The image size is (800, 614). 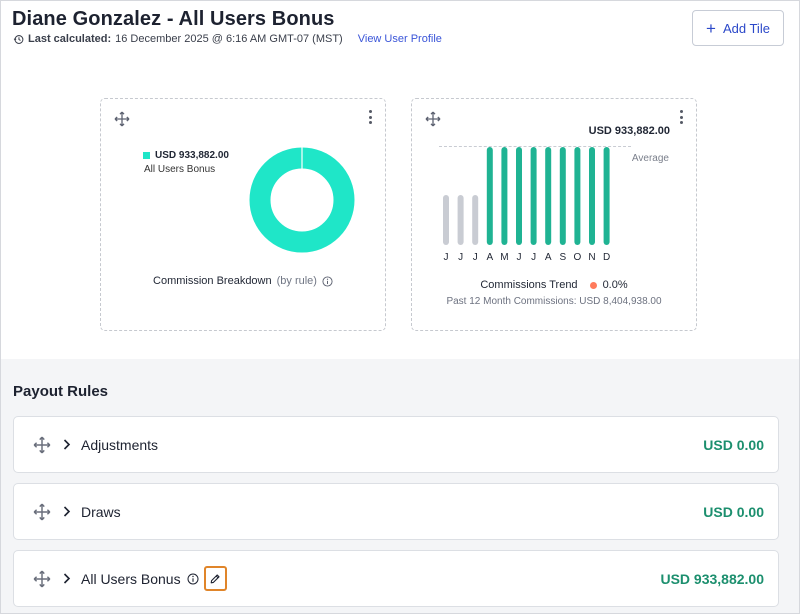 I want to click on view-user-profile-link: View User Profile, so click(x=400, y=39).